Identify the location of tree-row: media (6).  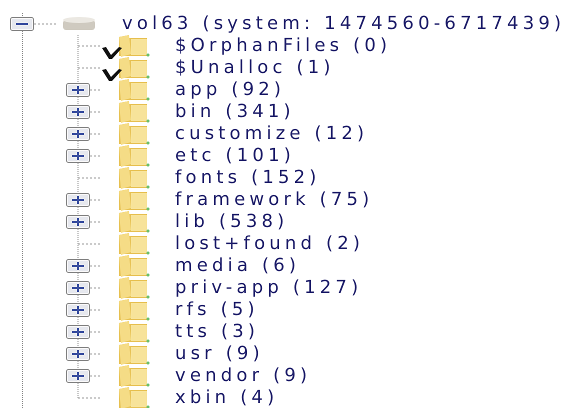
(294, 266).